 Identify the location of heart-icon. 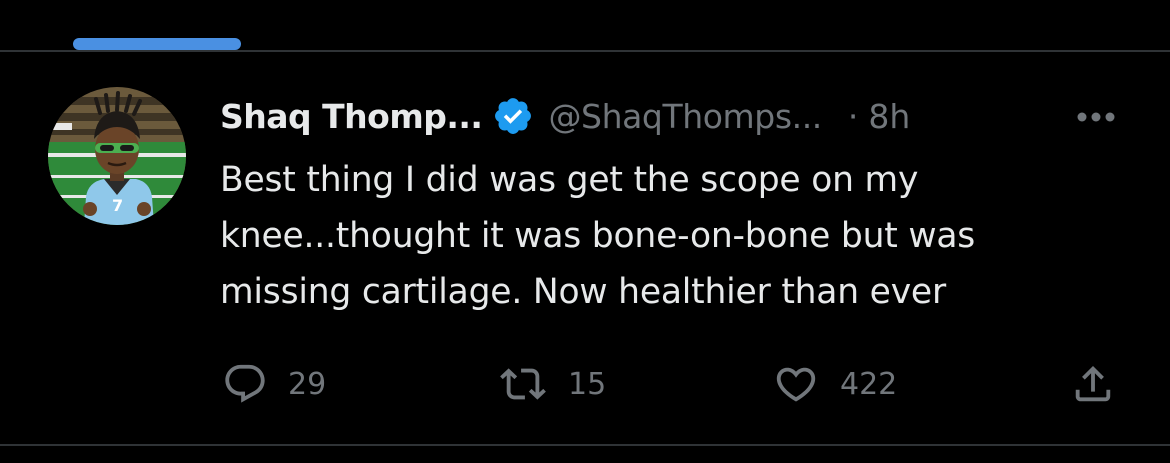
(796, 384).